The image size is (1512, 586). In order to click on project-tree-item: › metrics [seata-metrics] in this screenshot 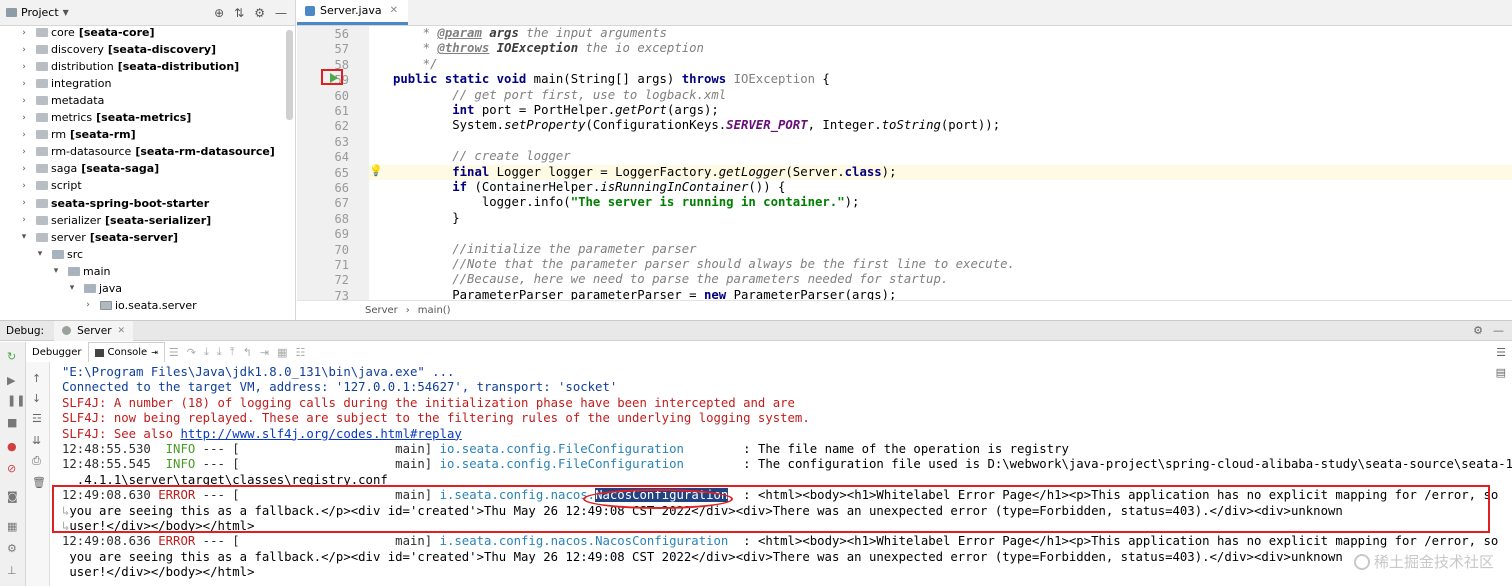, I will do `click(104, 117)`.